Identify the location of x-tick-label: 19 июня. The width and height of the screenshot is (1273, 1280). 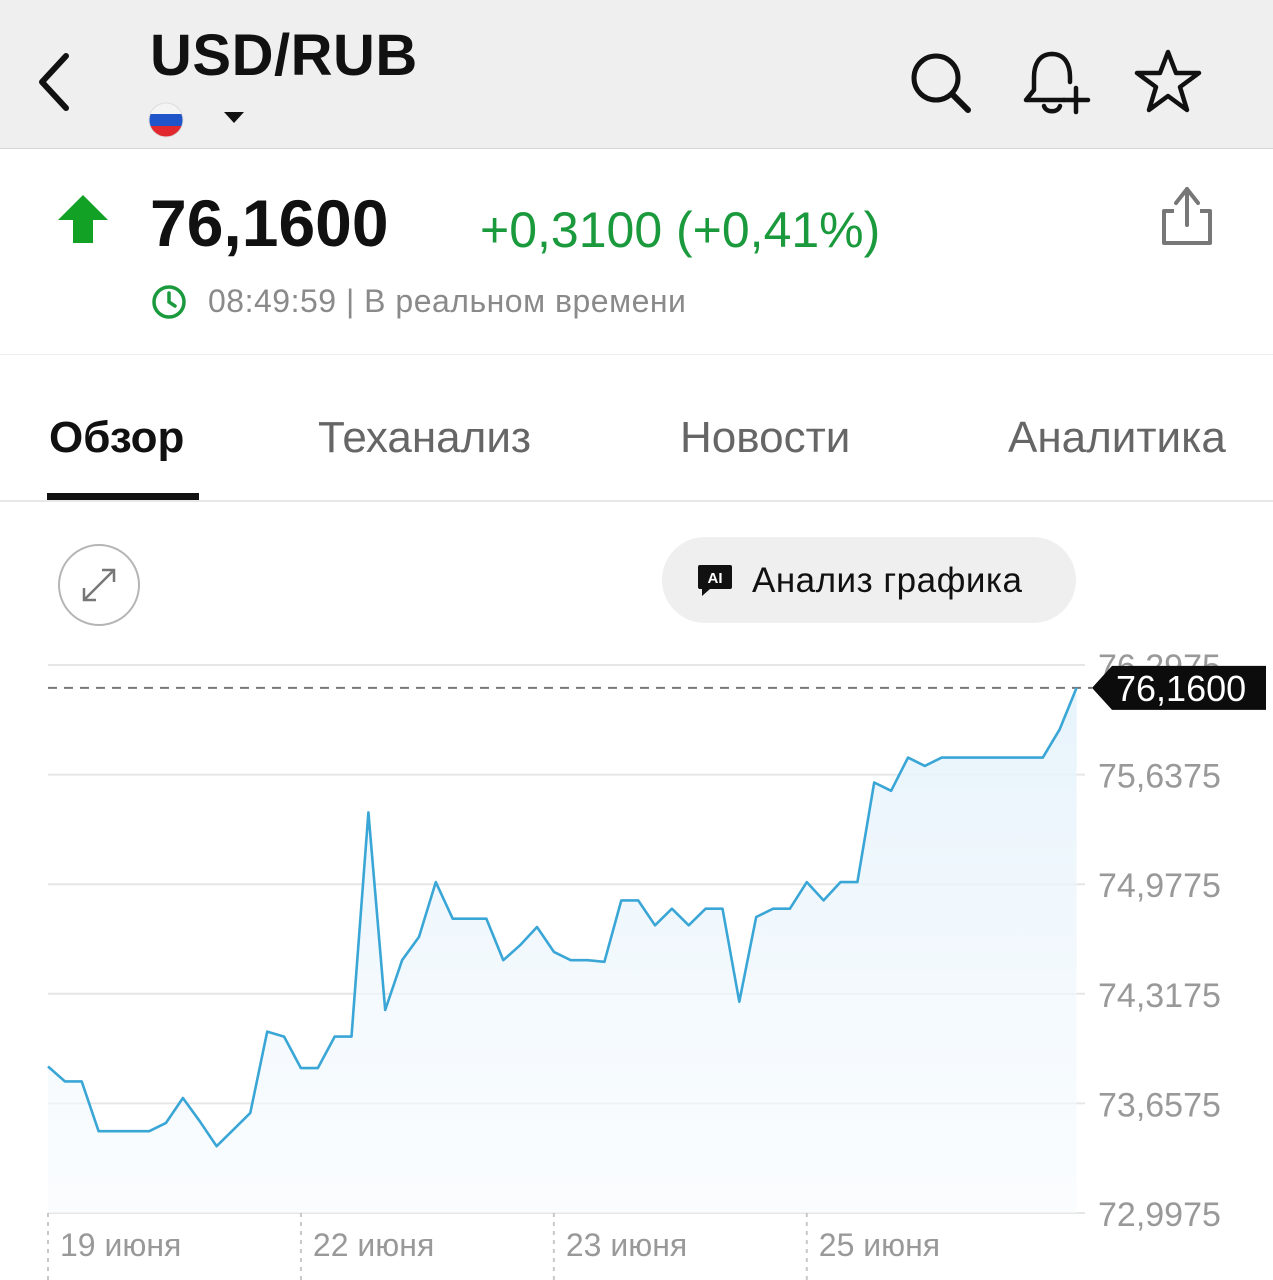
(120, 1245).